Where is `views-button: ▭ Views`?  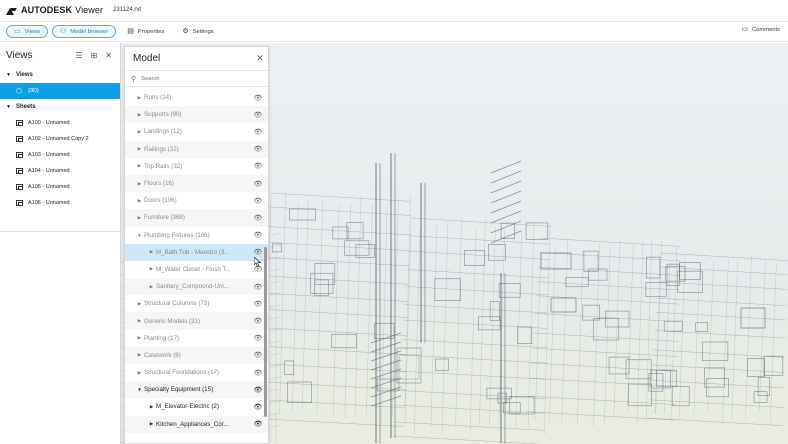
views-button: ▭ Views is located at coordinates (27, 31).